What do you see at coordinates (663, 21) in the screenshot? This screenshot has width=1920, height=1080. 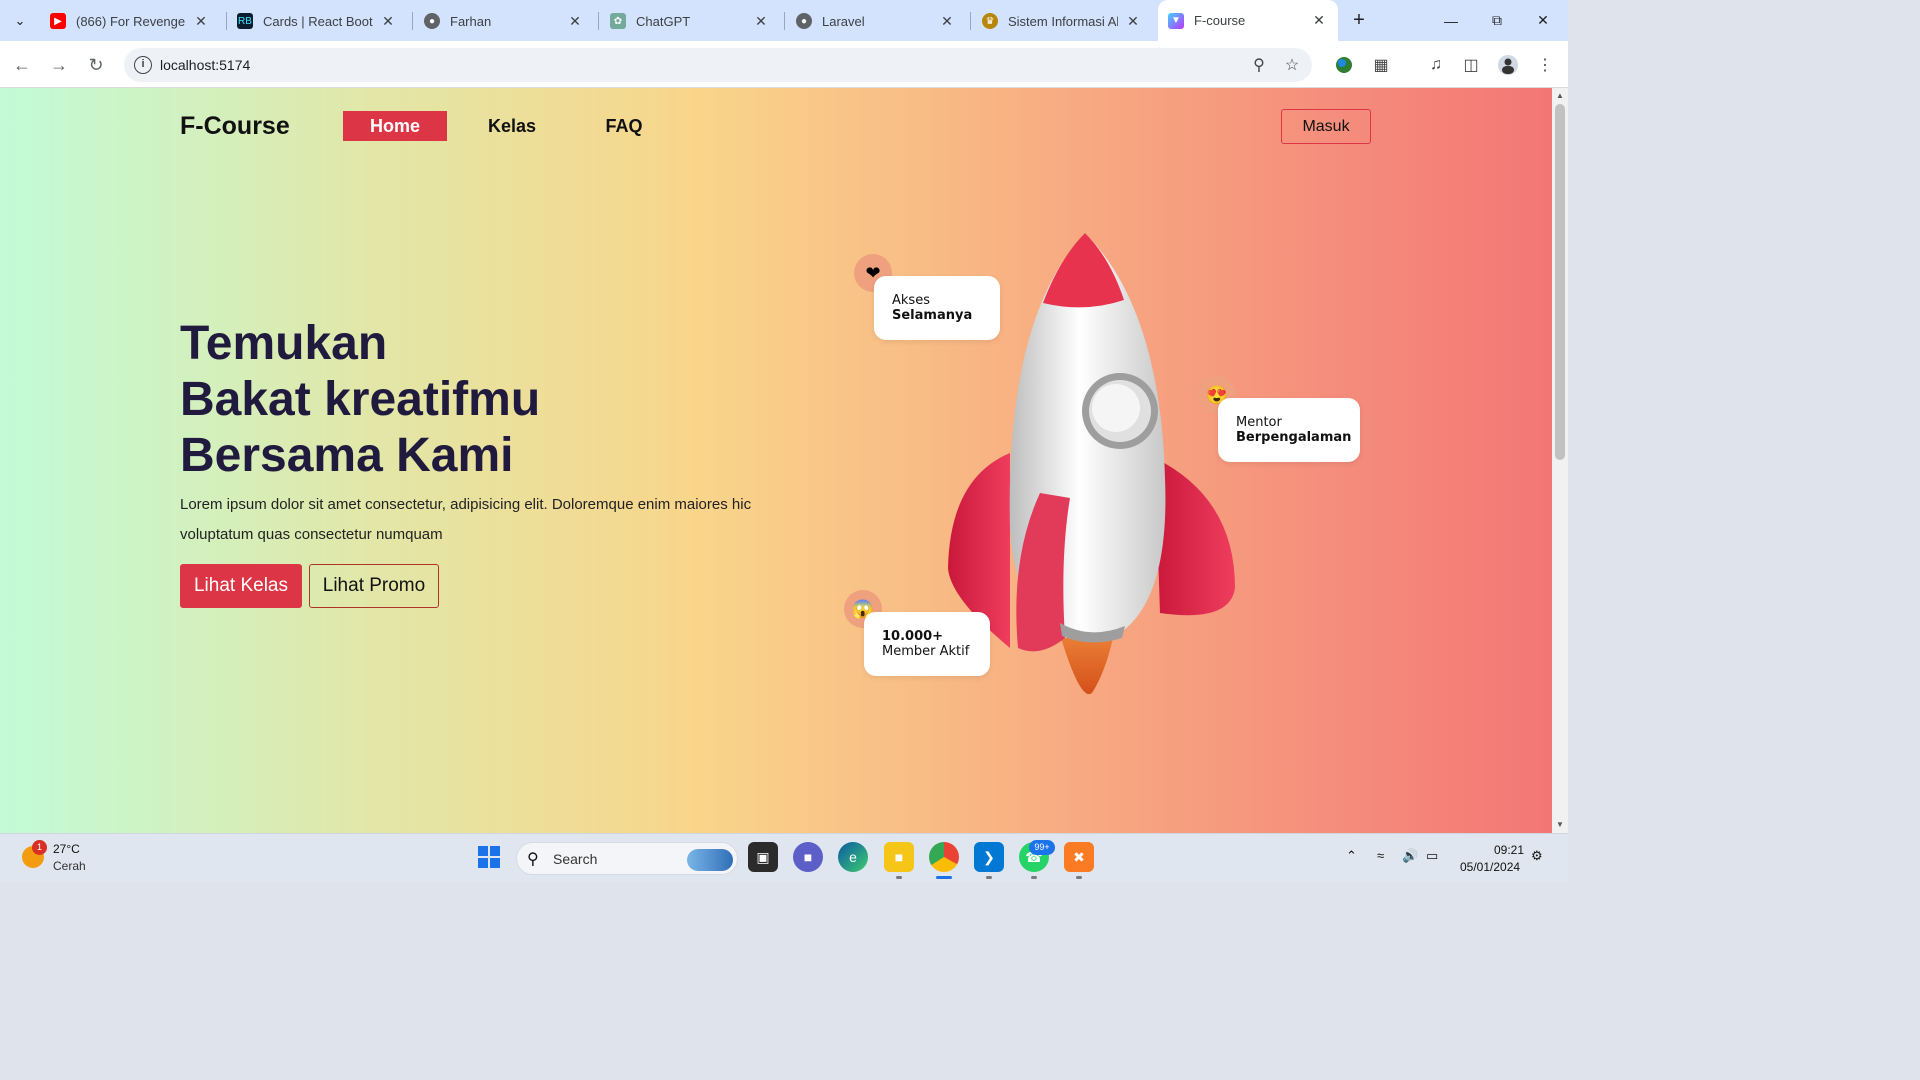 I see `tab-title: ChatGPT` at bounding box center [663, 21].